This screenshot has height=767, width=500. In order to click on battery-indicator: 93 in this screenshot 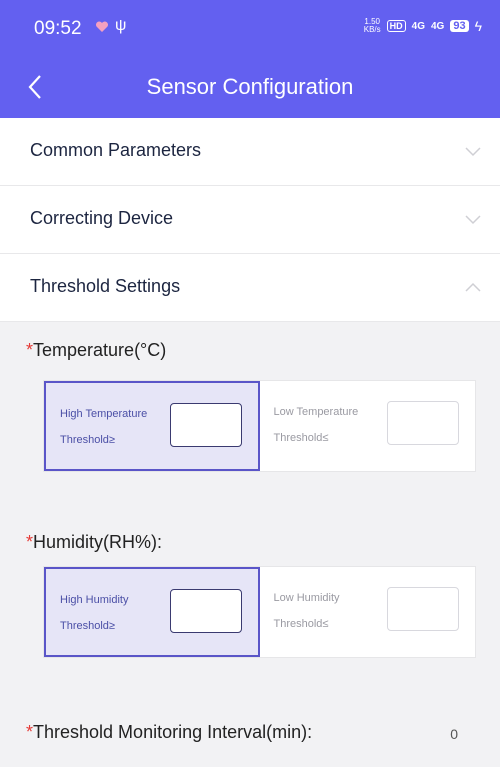, I will do `click(459, 26)`.